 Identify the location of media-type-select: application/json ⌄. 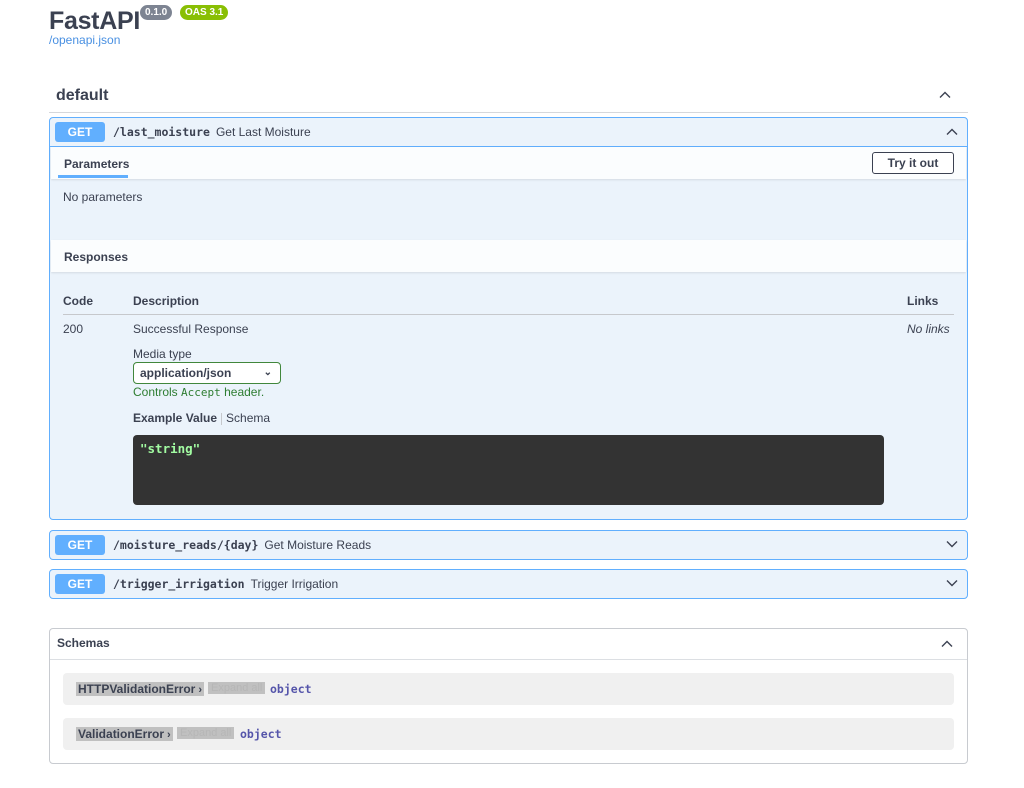
(207, 373).